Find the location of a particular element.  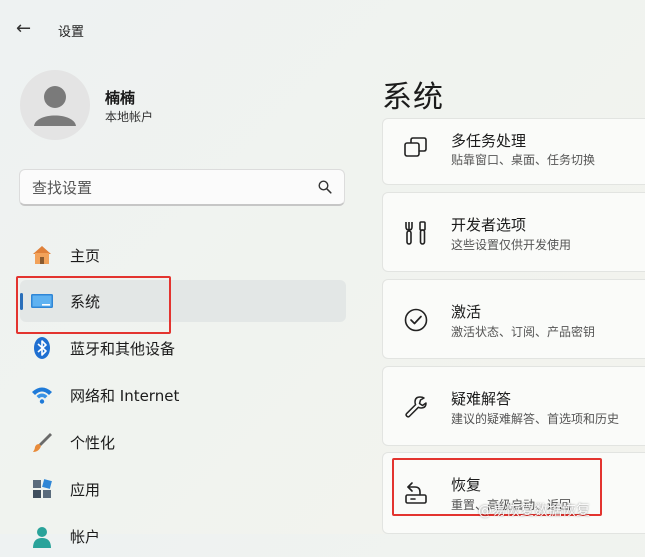

card-developer: 开发者选项 这些设置仅供开发使用 is located at coordinates (513, 232).